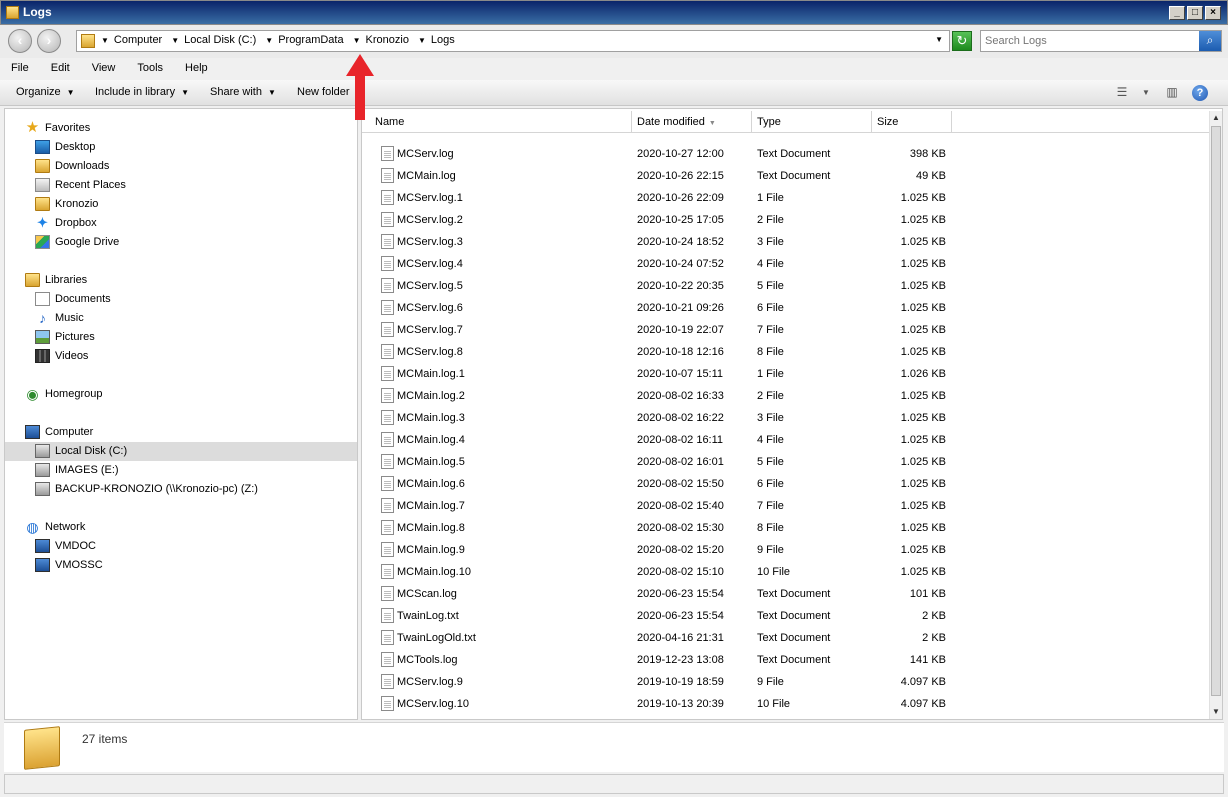 This screenshot has width=1228, height=797. Describe the element at coordinates (912, 122) in the screenshot. I see `column-header-size: Size` at that location.